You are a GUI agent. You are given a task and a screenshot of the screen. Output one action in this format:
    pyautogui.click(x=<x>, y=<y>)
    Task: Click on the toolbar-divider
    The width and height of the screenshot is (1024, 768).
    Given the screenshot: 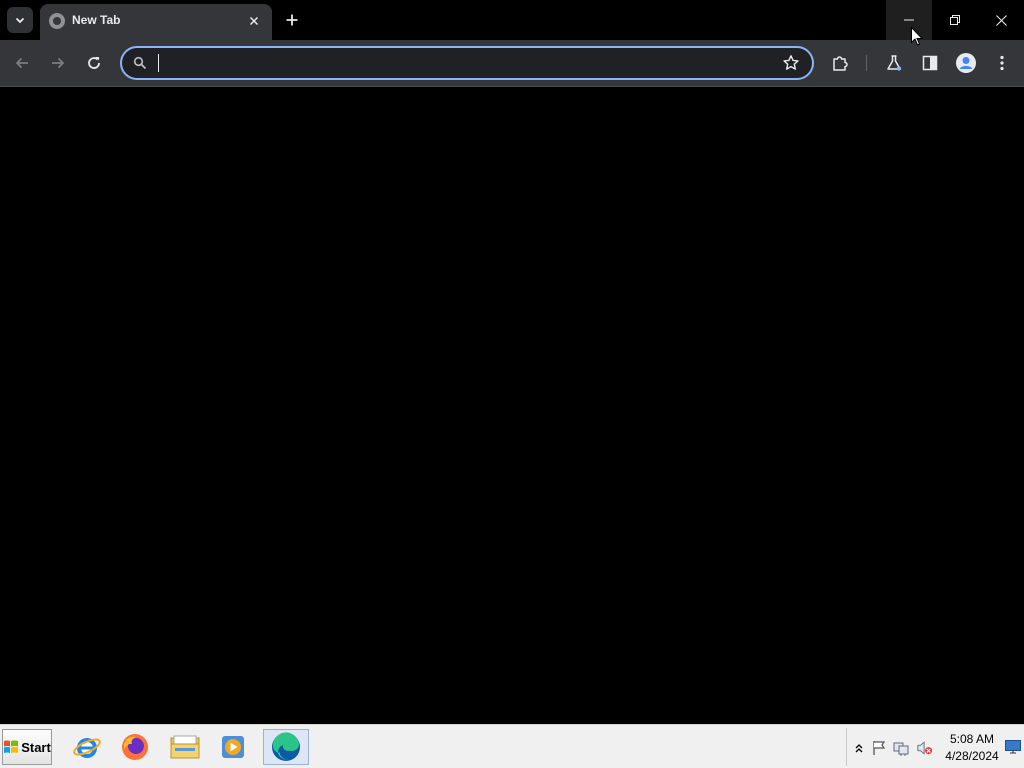 What is the action you would take?
    pyautogui.click(x=866, y=63)
    